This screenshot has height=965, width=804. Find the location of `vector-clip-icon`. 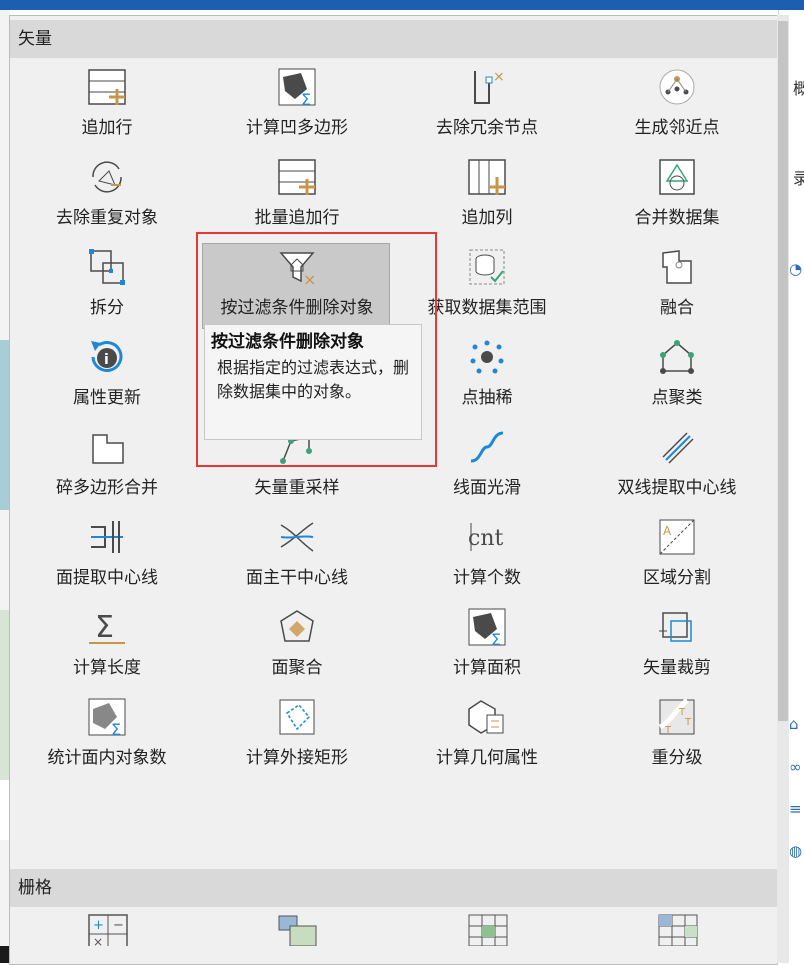

vector-clip-icon is located at coordinates (677, 627).